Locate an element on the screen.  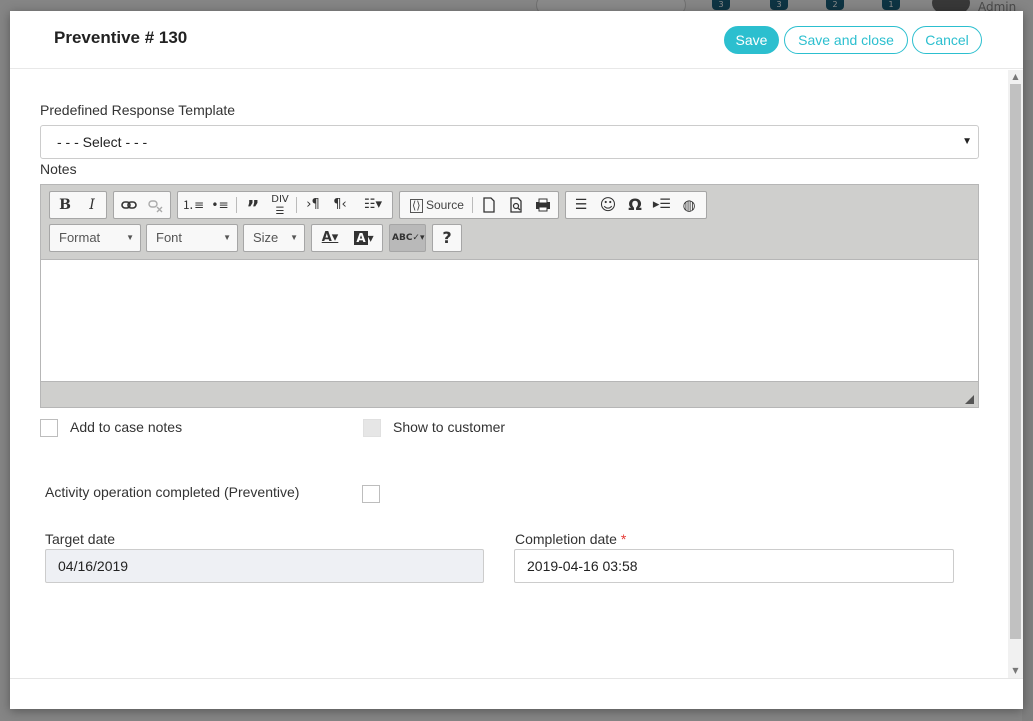
modal-footer is located at coordinates (516, 693).